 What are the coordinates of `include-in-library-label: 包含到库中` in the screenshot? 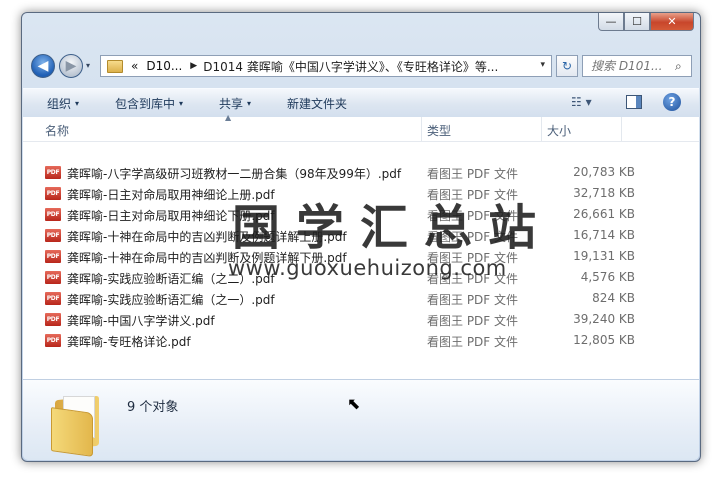 It's located at (145, 104).